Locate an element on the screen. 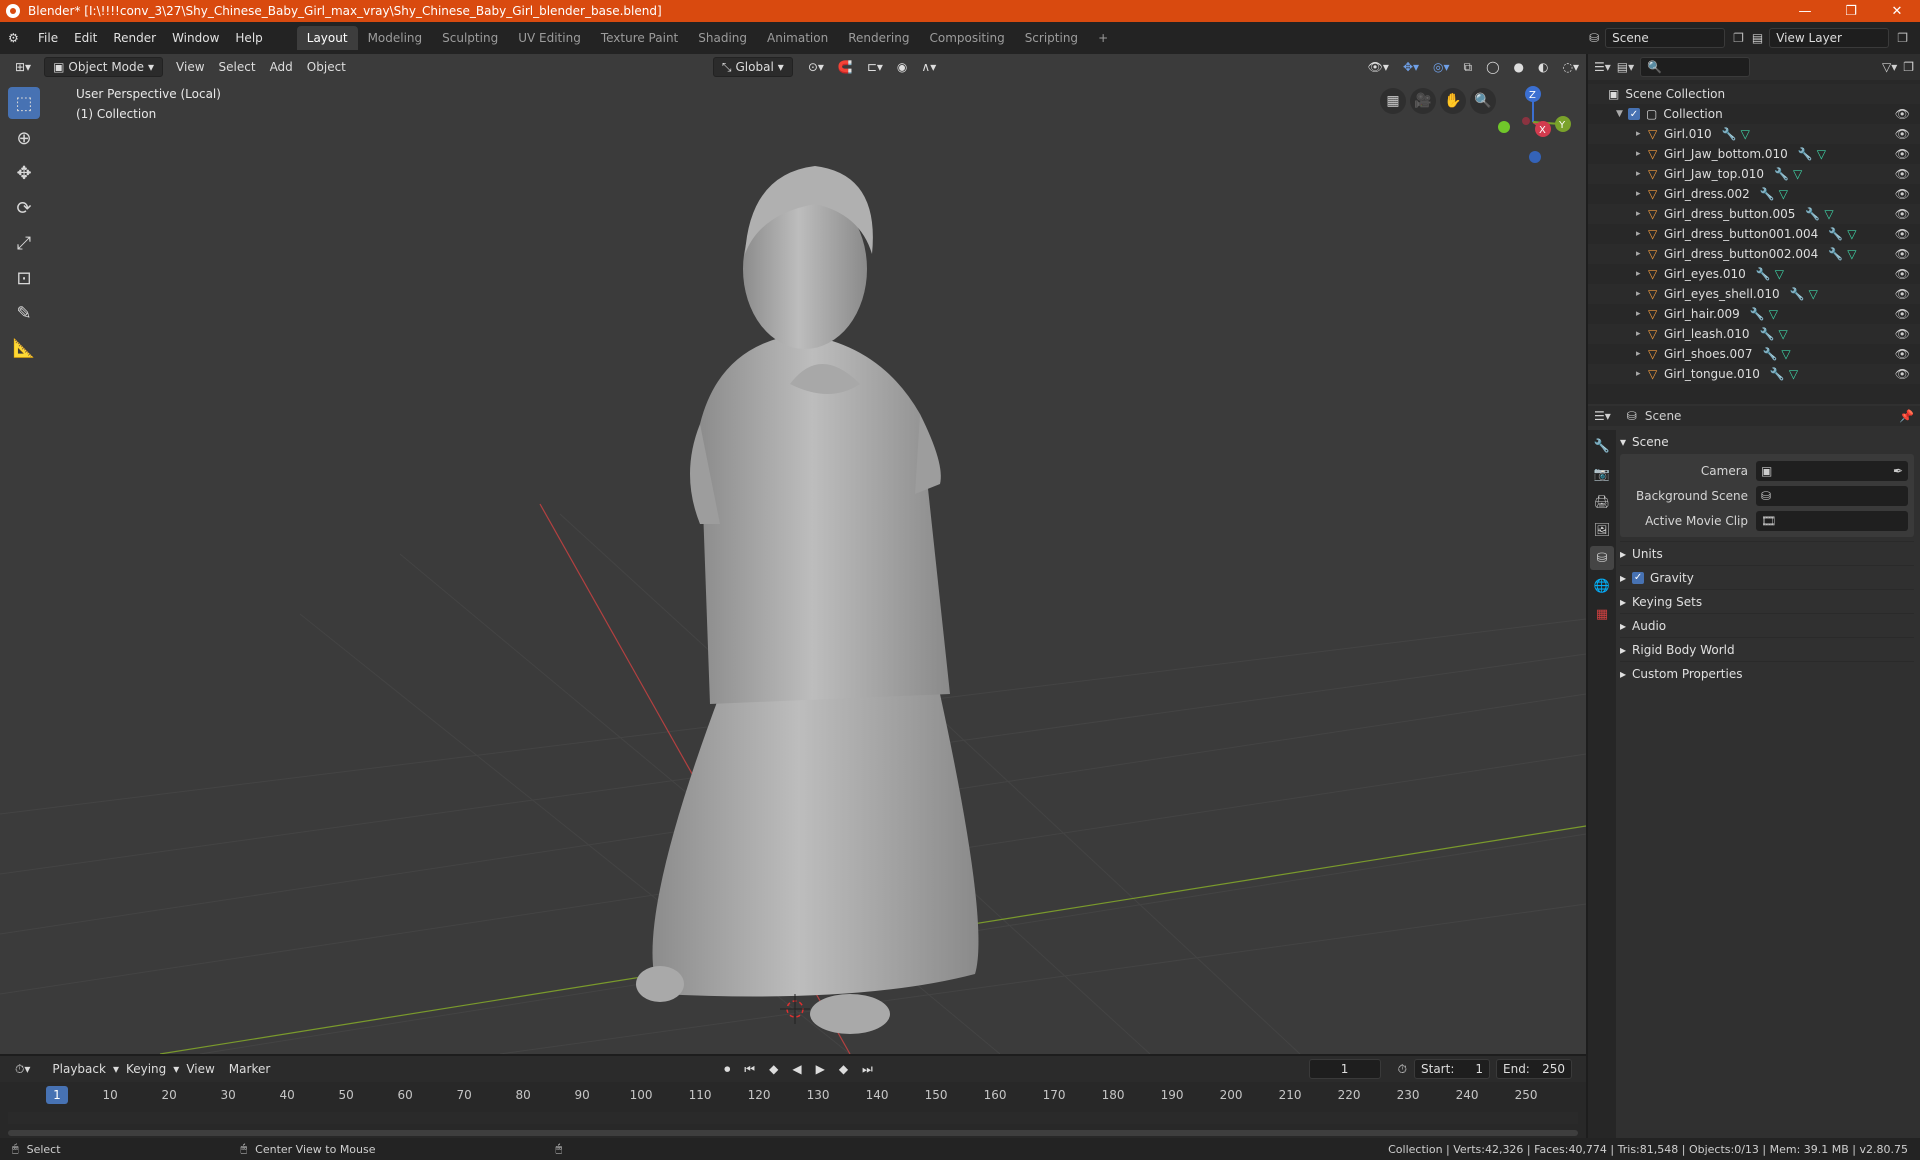  snap-icon: 🧲 is located at coordinates (845, 67).